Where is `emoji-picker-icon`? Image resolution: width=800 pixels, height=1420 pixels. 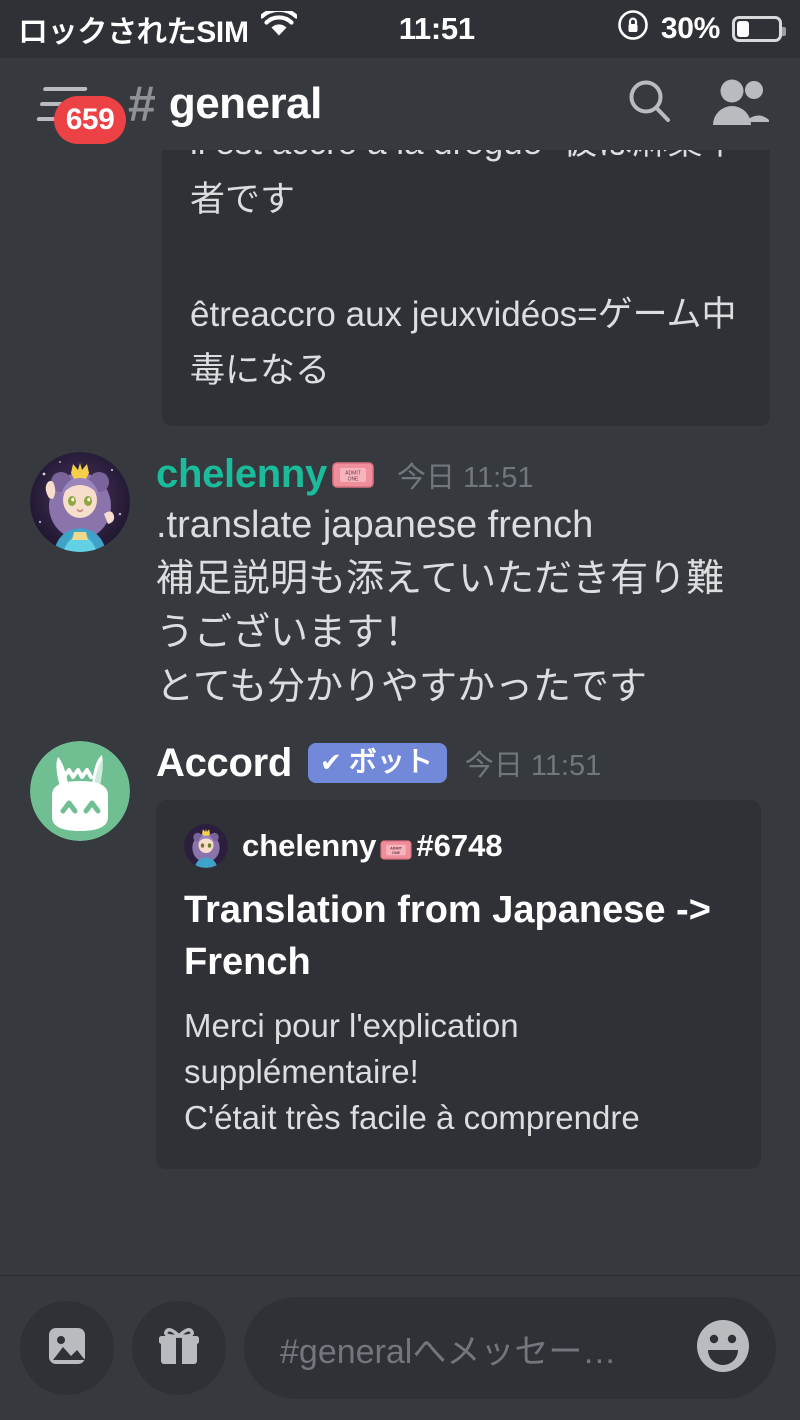 emoji-picker-icon is located at coordinates (723, 1348).